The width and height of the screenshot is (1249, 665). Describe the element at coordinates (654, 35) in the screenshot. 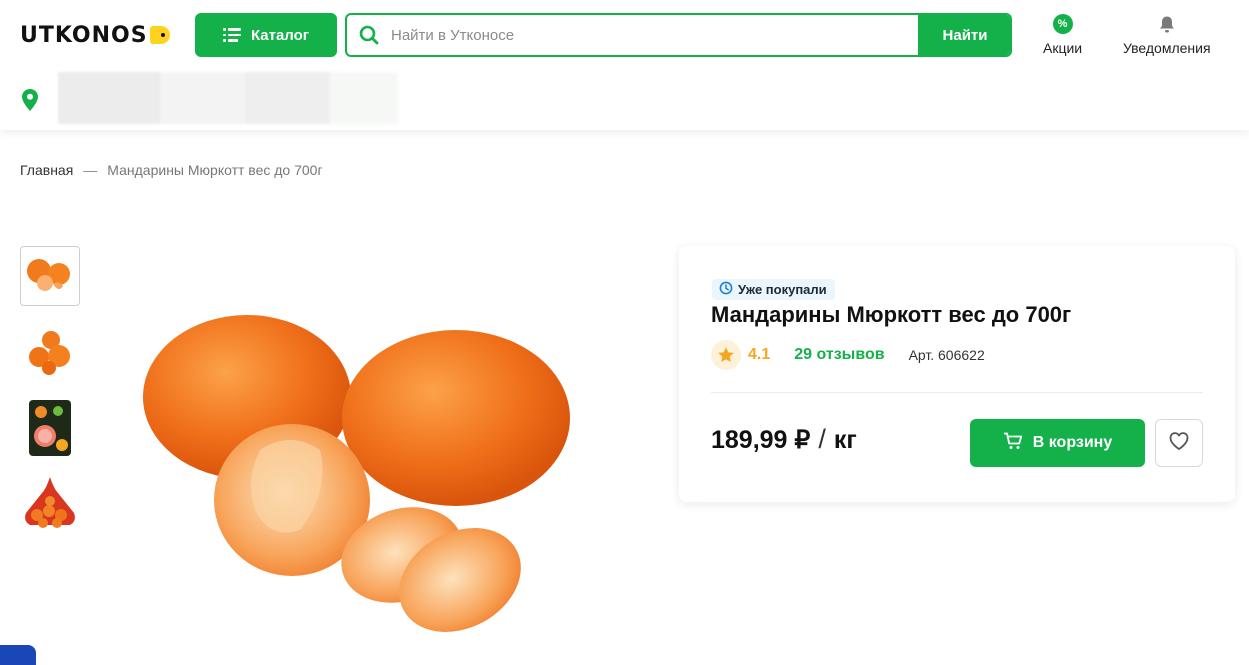

I see `search-input` at that location.